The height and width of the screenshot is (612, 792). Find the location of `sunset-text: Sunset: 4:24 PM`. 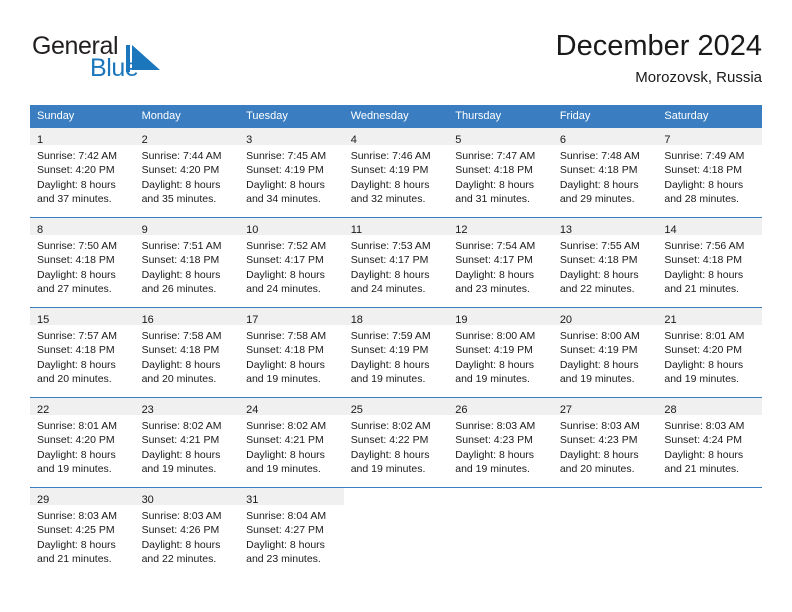

sunset-text: Sunset: 4:24 PM is located at coordinates (703, 440).